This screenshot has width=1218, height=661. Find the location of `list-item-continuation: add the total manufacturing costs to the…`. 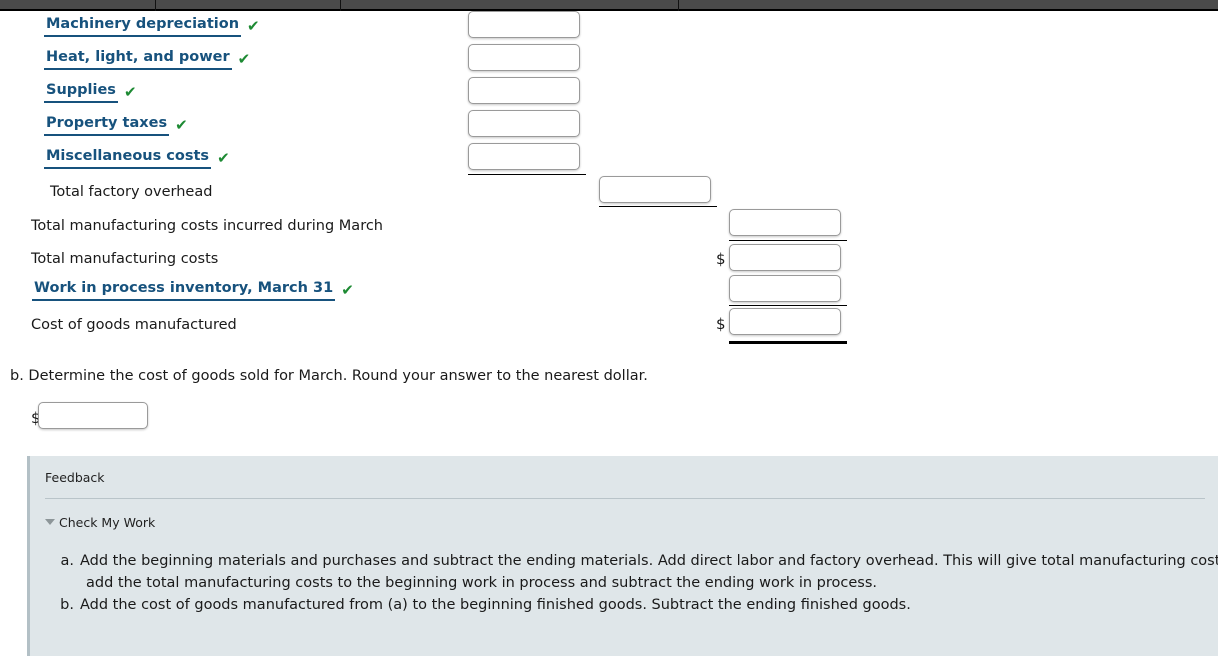

list-item-continuation: add the total manufacturing costs to the… is located at coordinates (481, 583).